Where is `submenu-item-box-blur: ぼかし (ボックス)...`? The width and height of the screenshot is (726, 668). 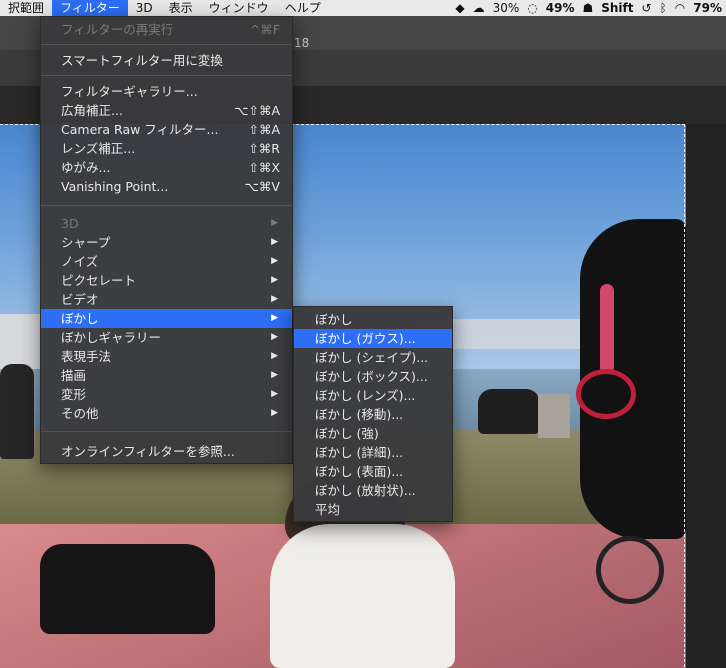 submenu-item-box-blur: ぼかし (ボックス)... is located at coordinates (373, 376).